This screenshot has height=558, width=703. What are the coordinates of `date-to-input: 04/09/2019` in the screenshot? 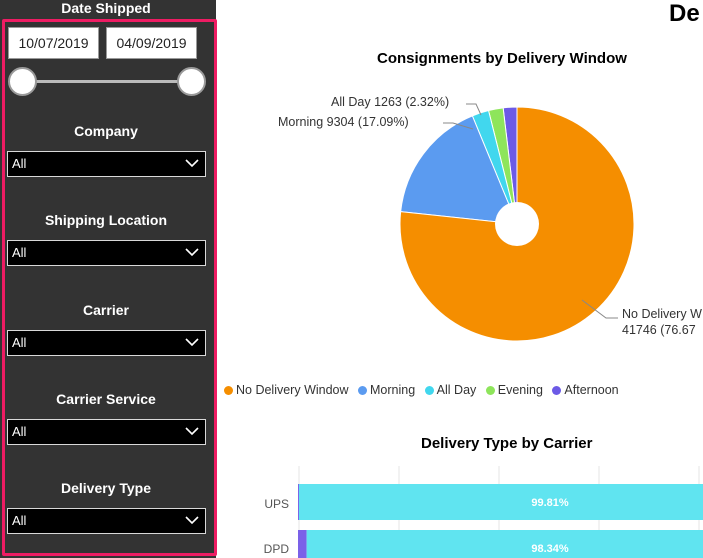 It's located at (151, 43).